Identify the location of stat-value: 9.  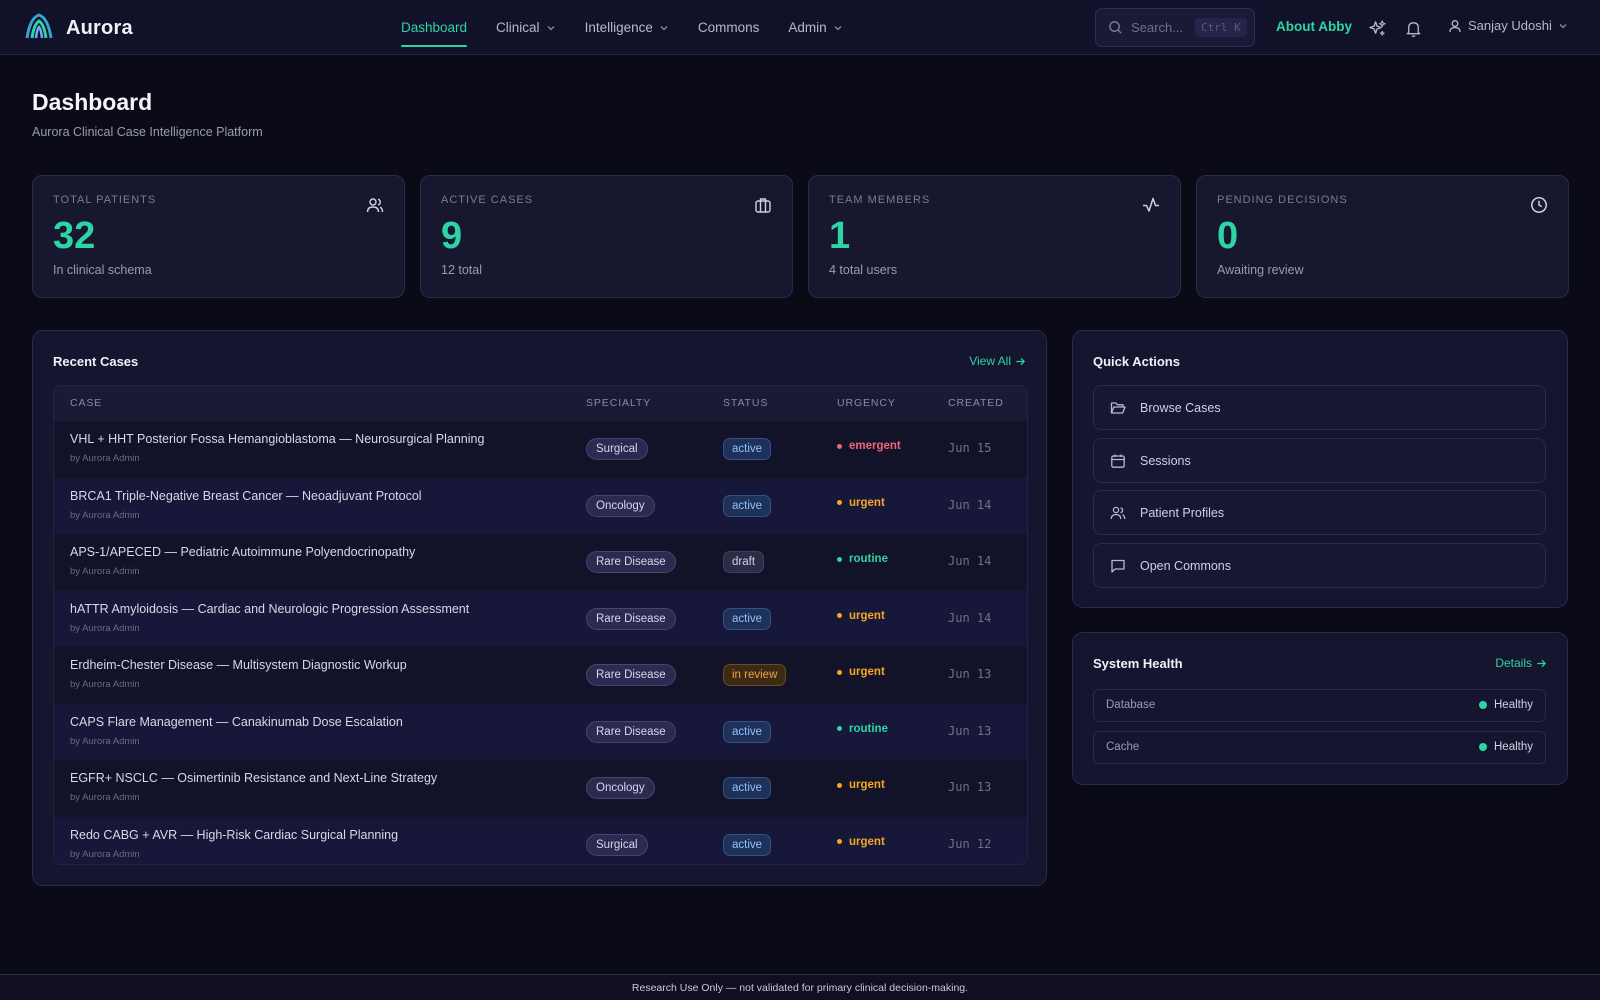
(452, 236).